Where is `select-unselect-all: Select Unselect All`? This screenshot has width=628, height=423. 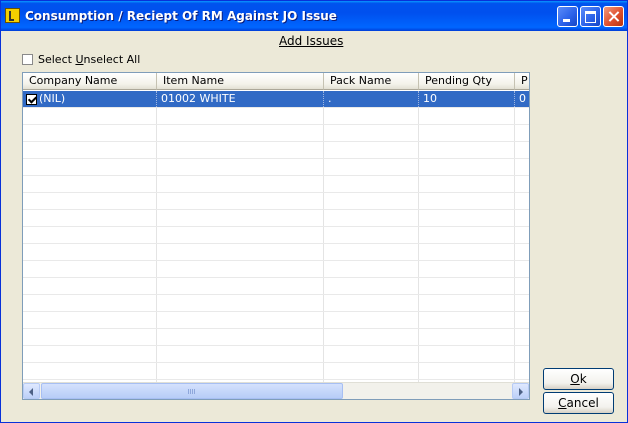 select-unselect-all: Select Unselect All is located at coordinates (81, 59).